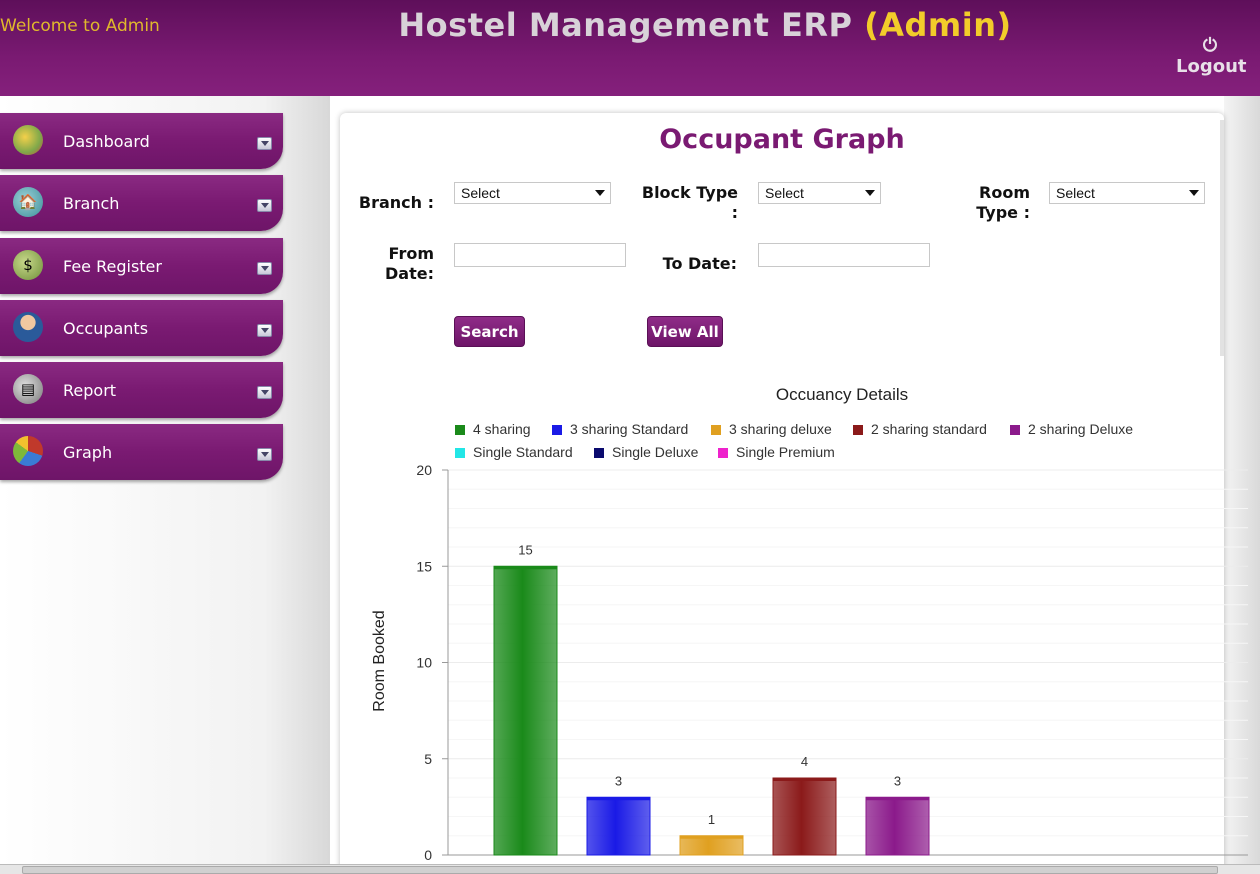  What do you see at coordinates (28, 202) in the screenshot?
I see `home-icon: 🏠` at bounding box center [28, 202].